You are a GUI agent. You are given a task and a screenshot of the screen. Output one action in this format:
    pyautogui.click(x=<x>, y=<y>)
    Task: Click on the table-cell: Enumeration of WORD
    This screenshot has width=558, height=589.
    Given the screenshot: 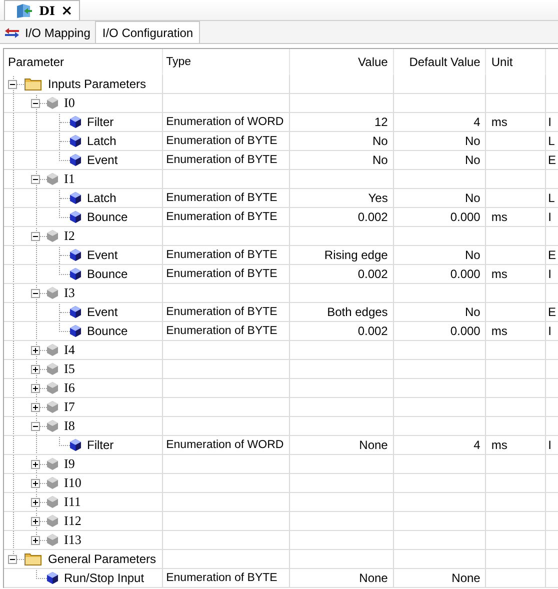 What is the action you would take?
    pyautogui.click(x=226, y=122)
    